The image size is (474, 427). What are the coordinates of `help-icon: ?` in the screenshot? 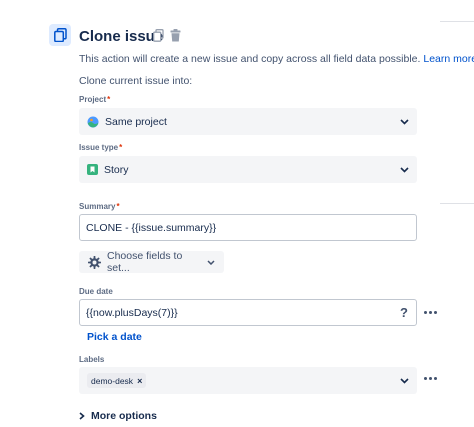 It's located at (405, 312).